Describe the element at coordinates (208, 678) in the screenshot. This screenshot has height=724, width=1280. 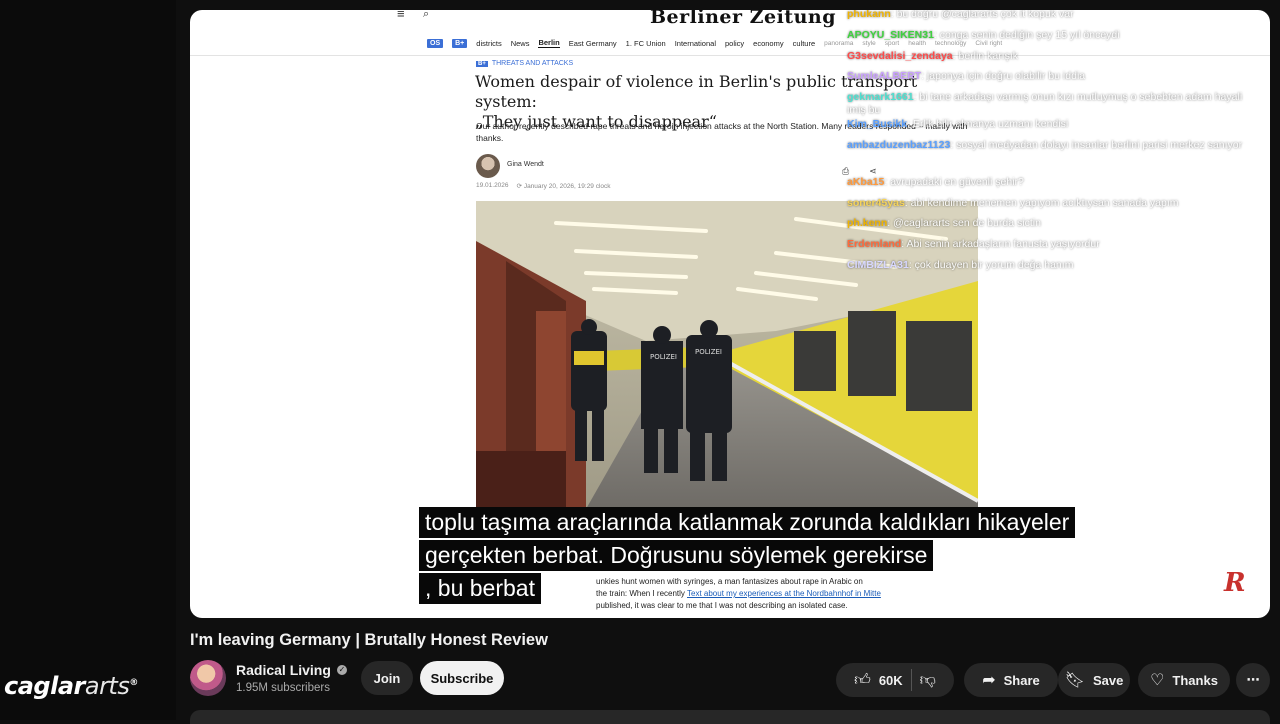
I see `channel-avatar` at that location.